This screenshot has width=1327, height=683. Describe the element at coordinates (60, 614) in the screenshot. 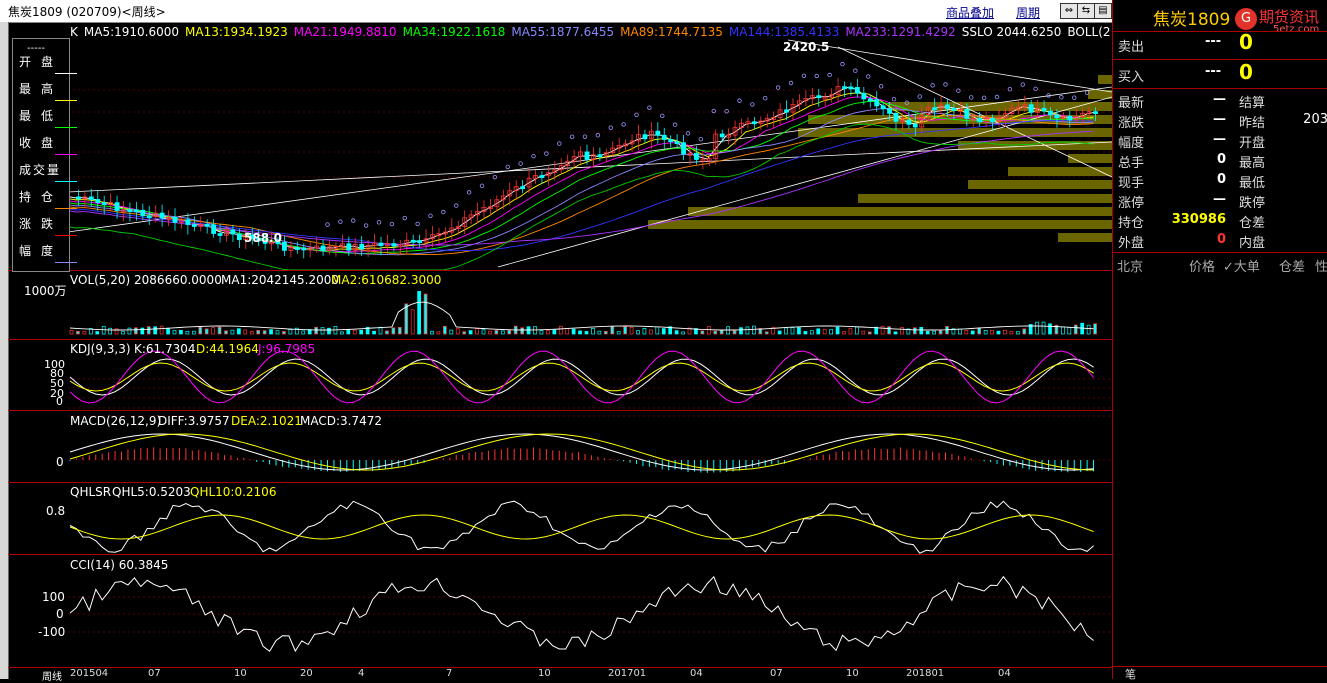

I see `cci-axis-0: 0` at that location.